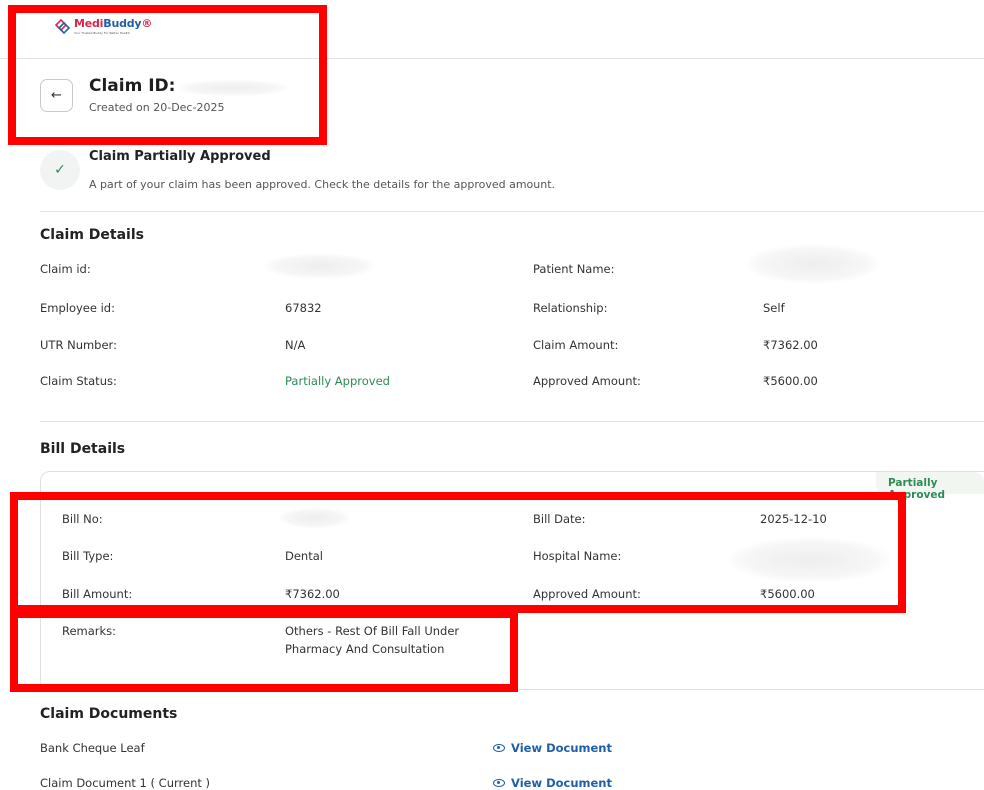 The width and height of the screenshot is (984, 790). What do you see at coordinates (813, 264) in the screenshot?
I see `redacted-patient-name` at bounding box center [813, 264].